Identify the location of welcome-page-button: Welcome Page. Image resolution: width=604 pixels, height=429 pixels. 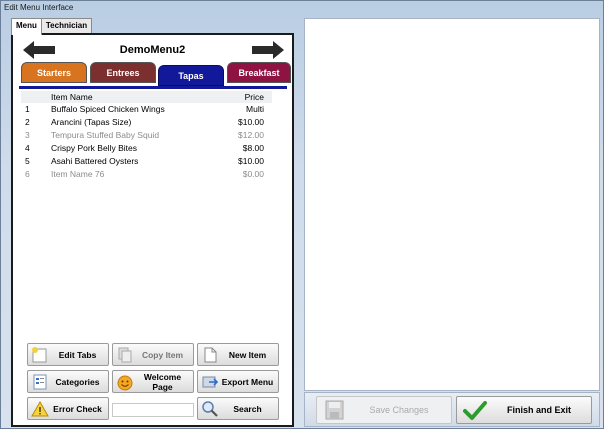
(153, 381).